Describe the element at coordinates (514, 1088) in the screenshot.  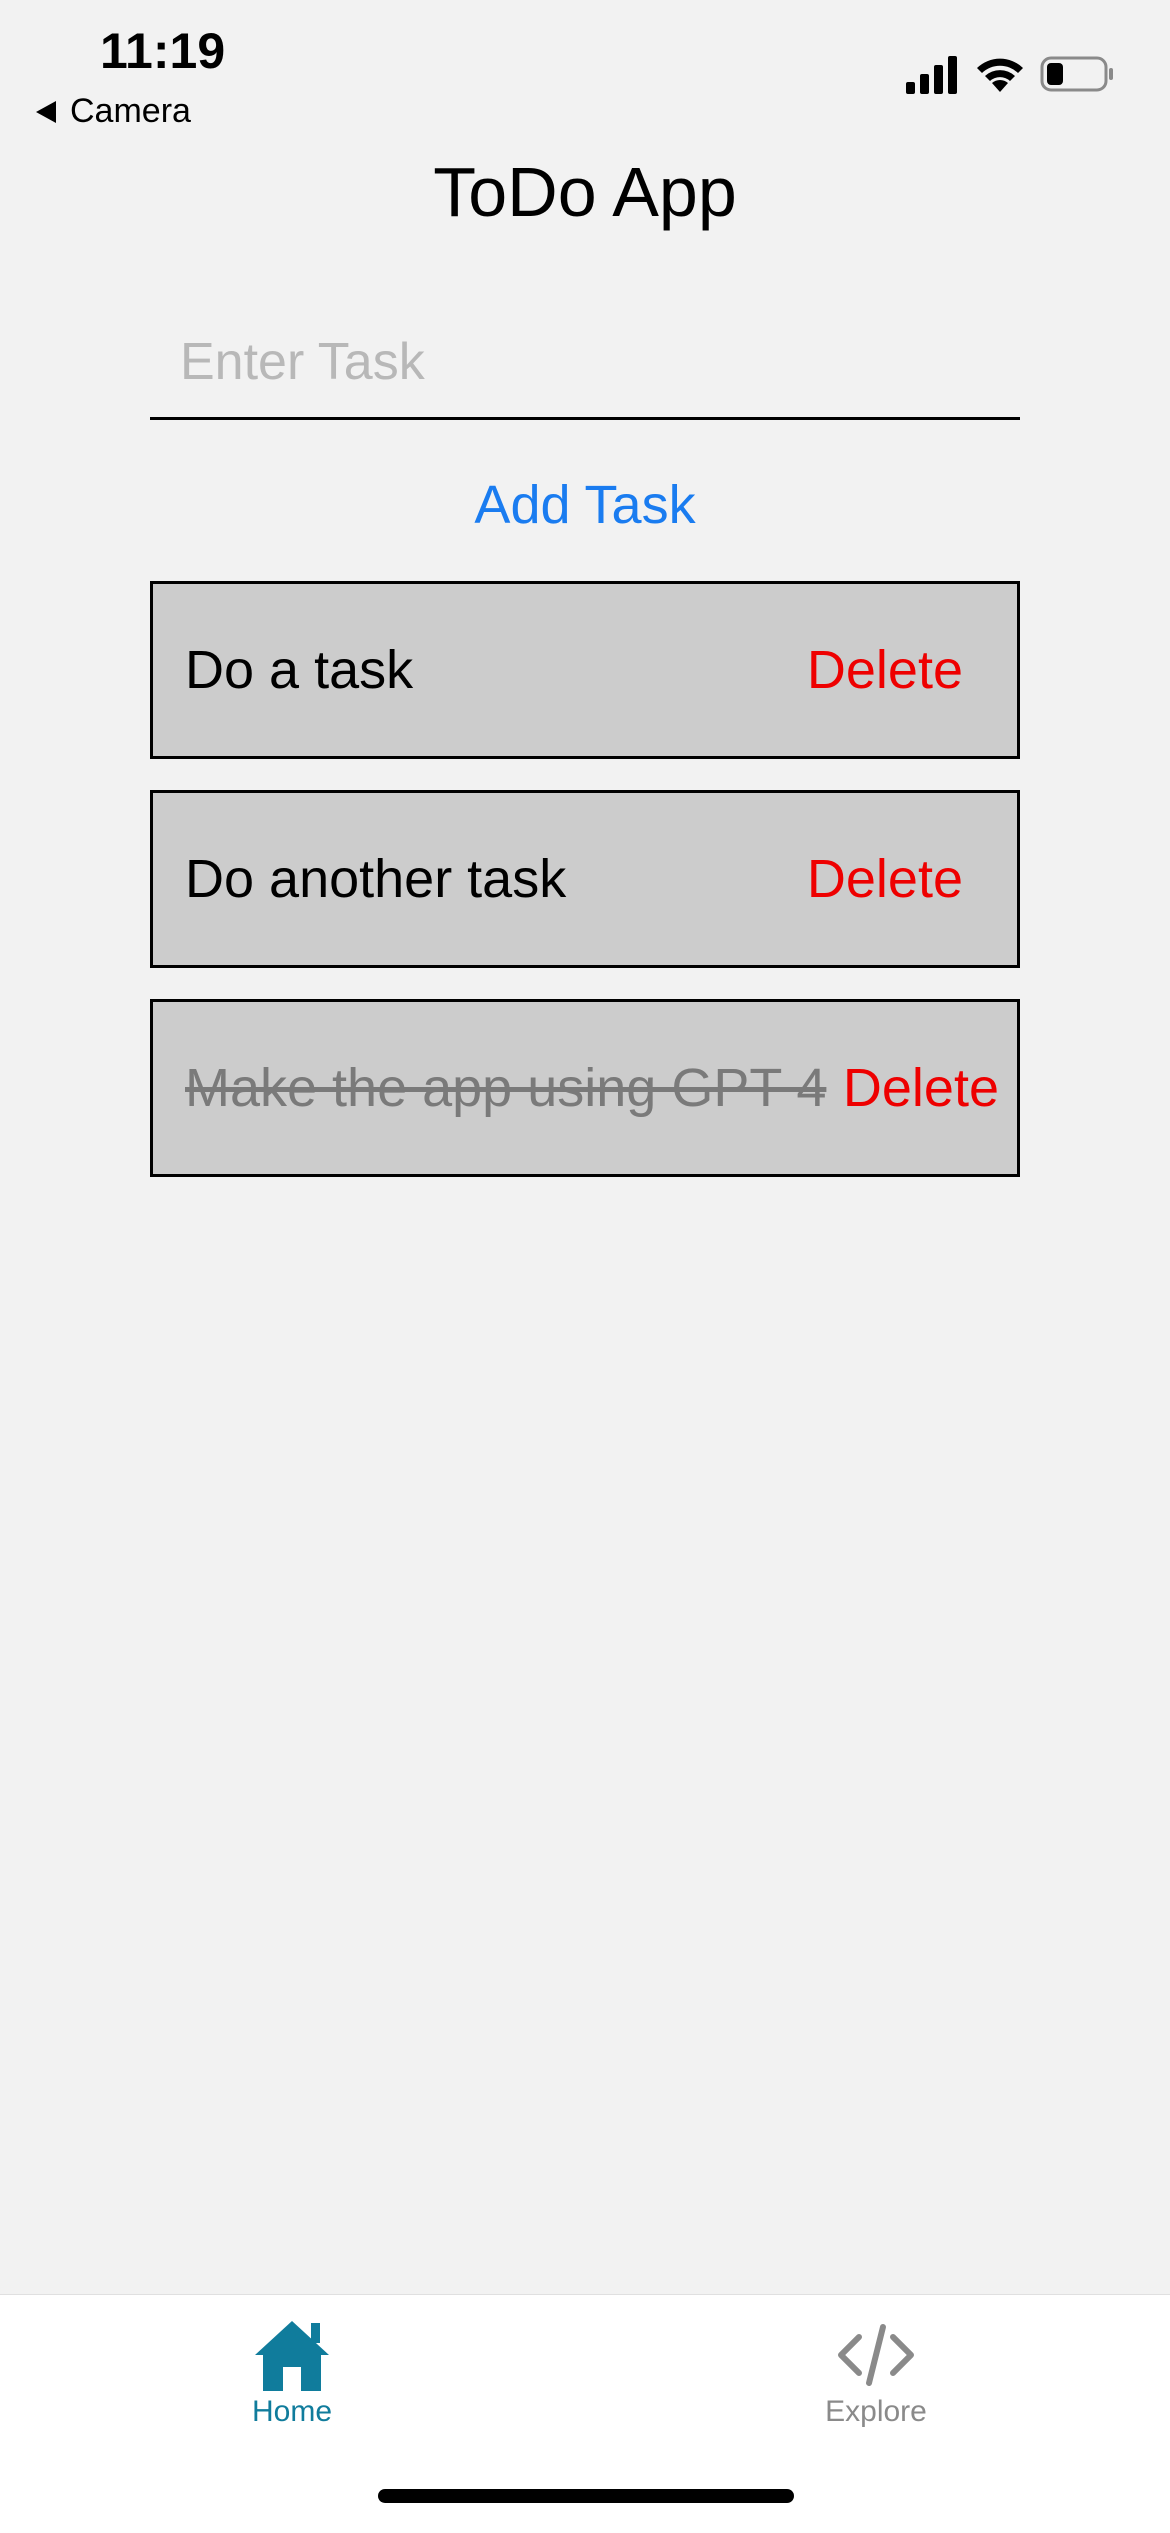
I see `task-text-completed: Make the app using GPT 4` at that location.